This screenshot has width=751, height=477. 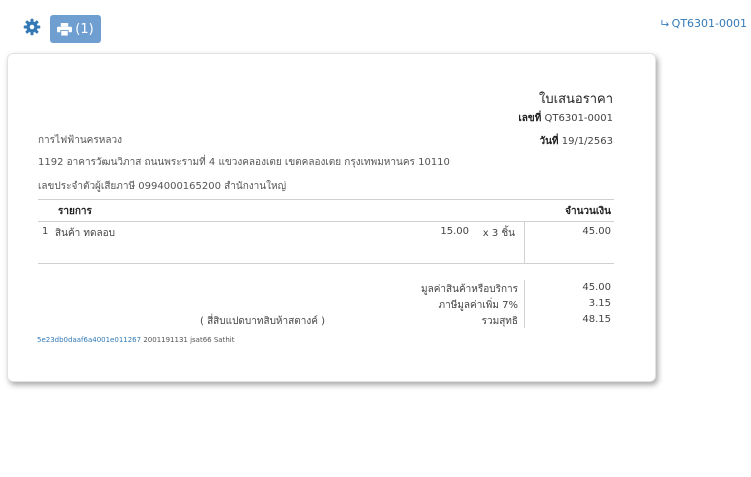 What do you see at coordinates (596, 231) in the screenshot?
I see `row-amount: 45.00` at bounding box center [596, 231].